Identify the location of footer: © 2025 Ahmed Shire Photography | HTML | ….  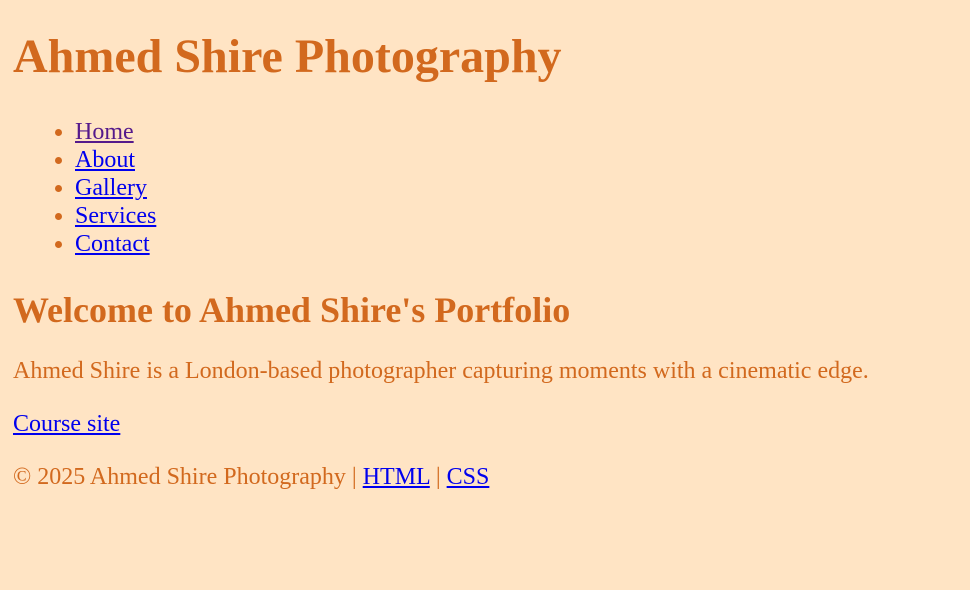
(485, 477).